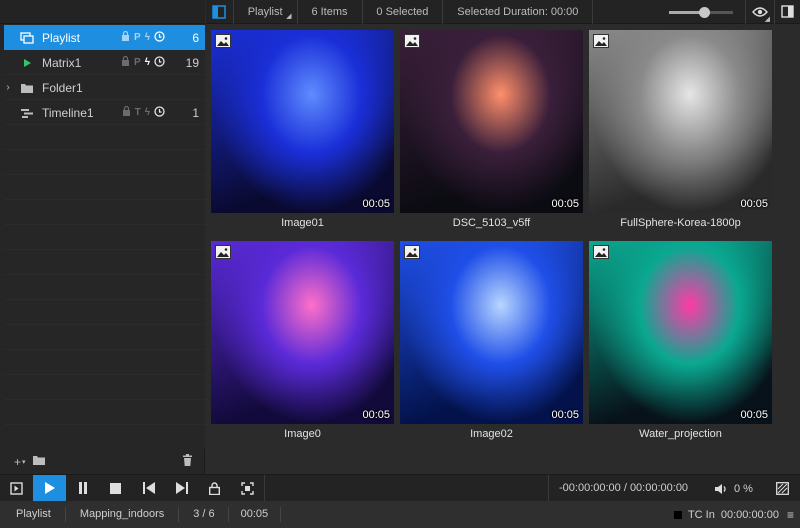  I want to click on output-settings-icon, so click(782, 490).